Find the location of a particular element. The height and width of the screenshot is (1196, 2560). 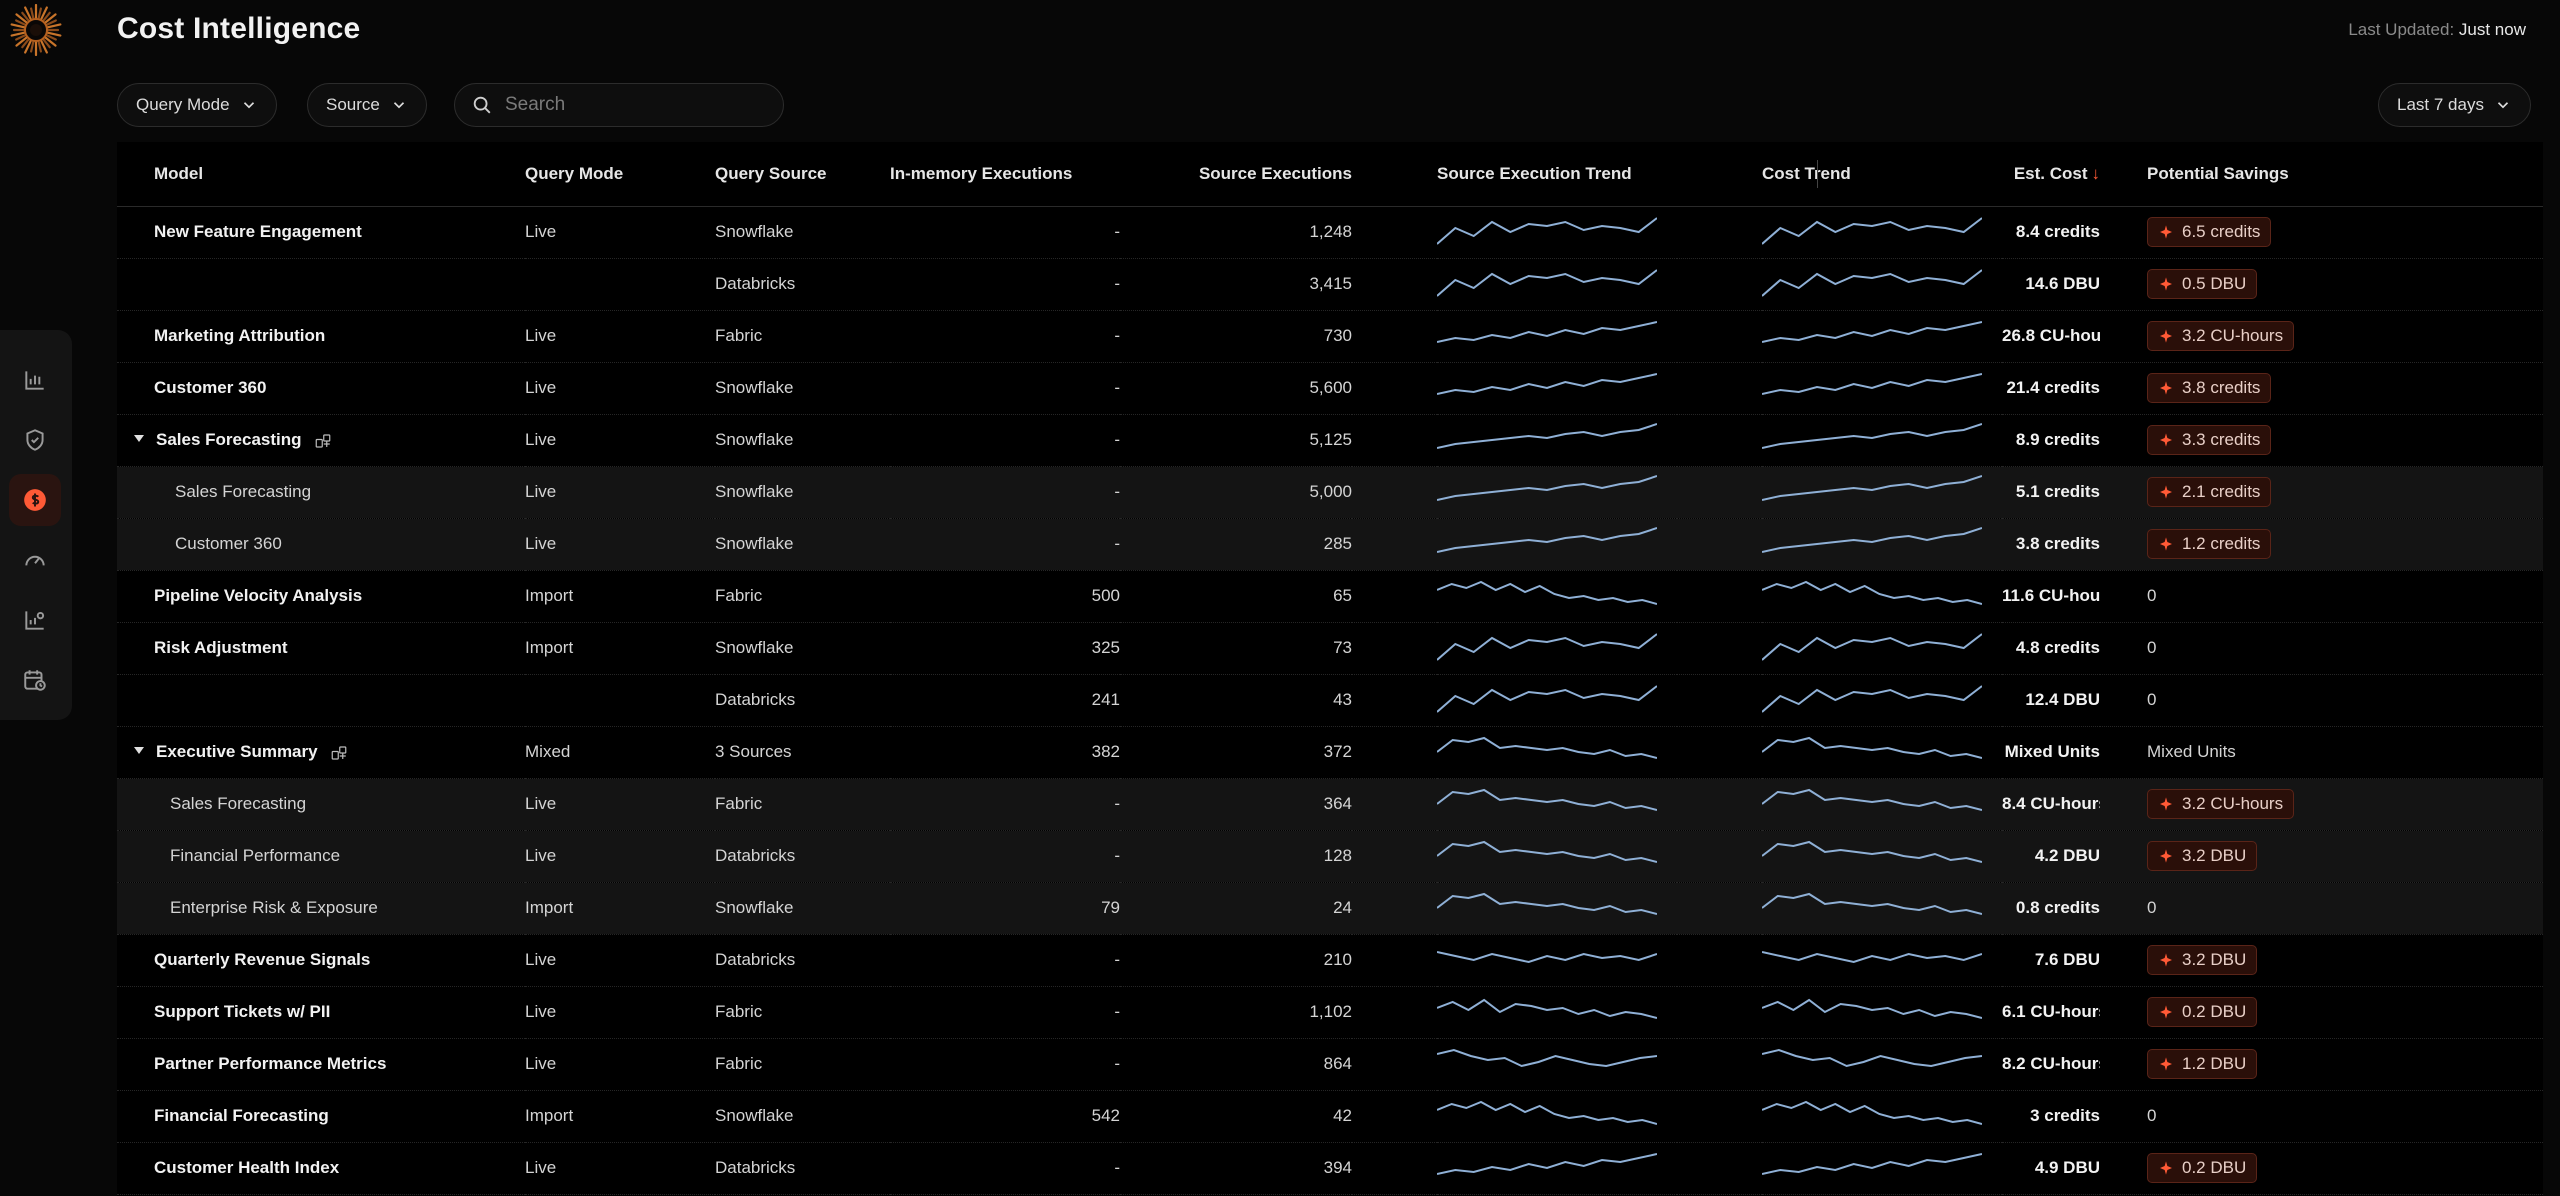

search-input is located at coordinates (635, 105).